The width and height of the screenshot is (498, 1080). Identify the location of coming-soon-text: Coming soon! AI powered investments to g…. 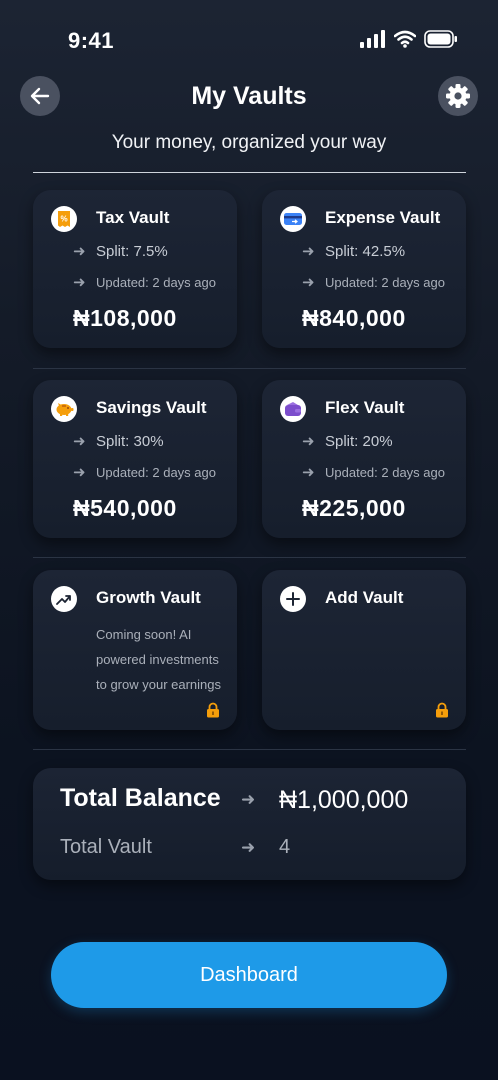
(159, 659).